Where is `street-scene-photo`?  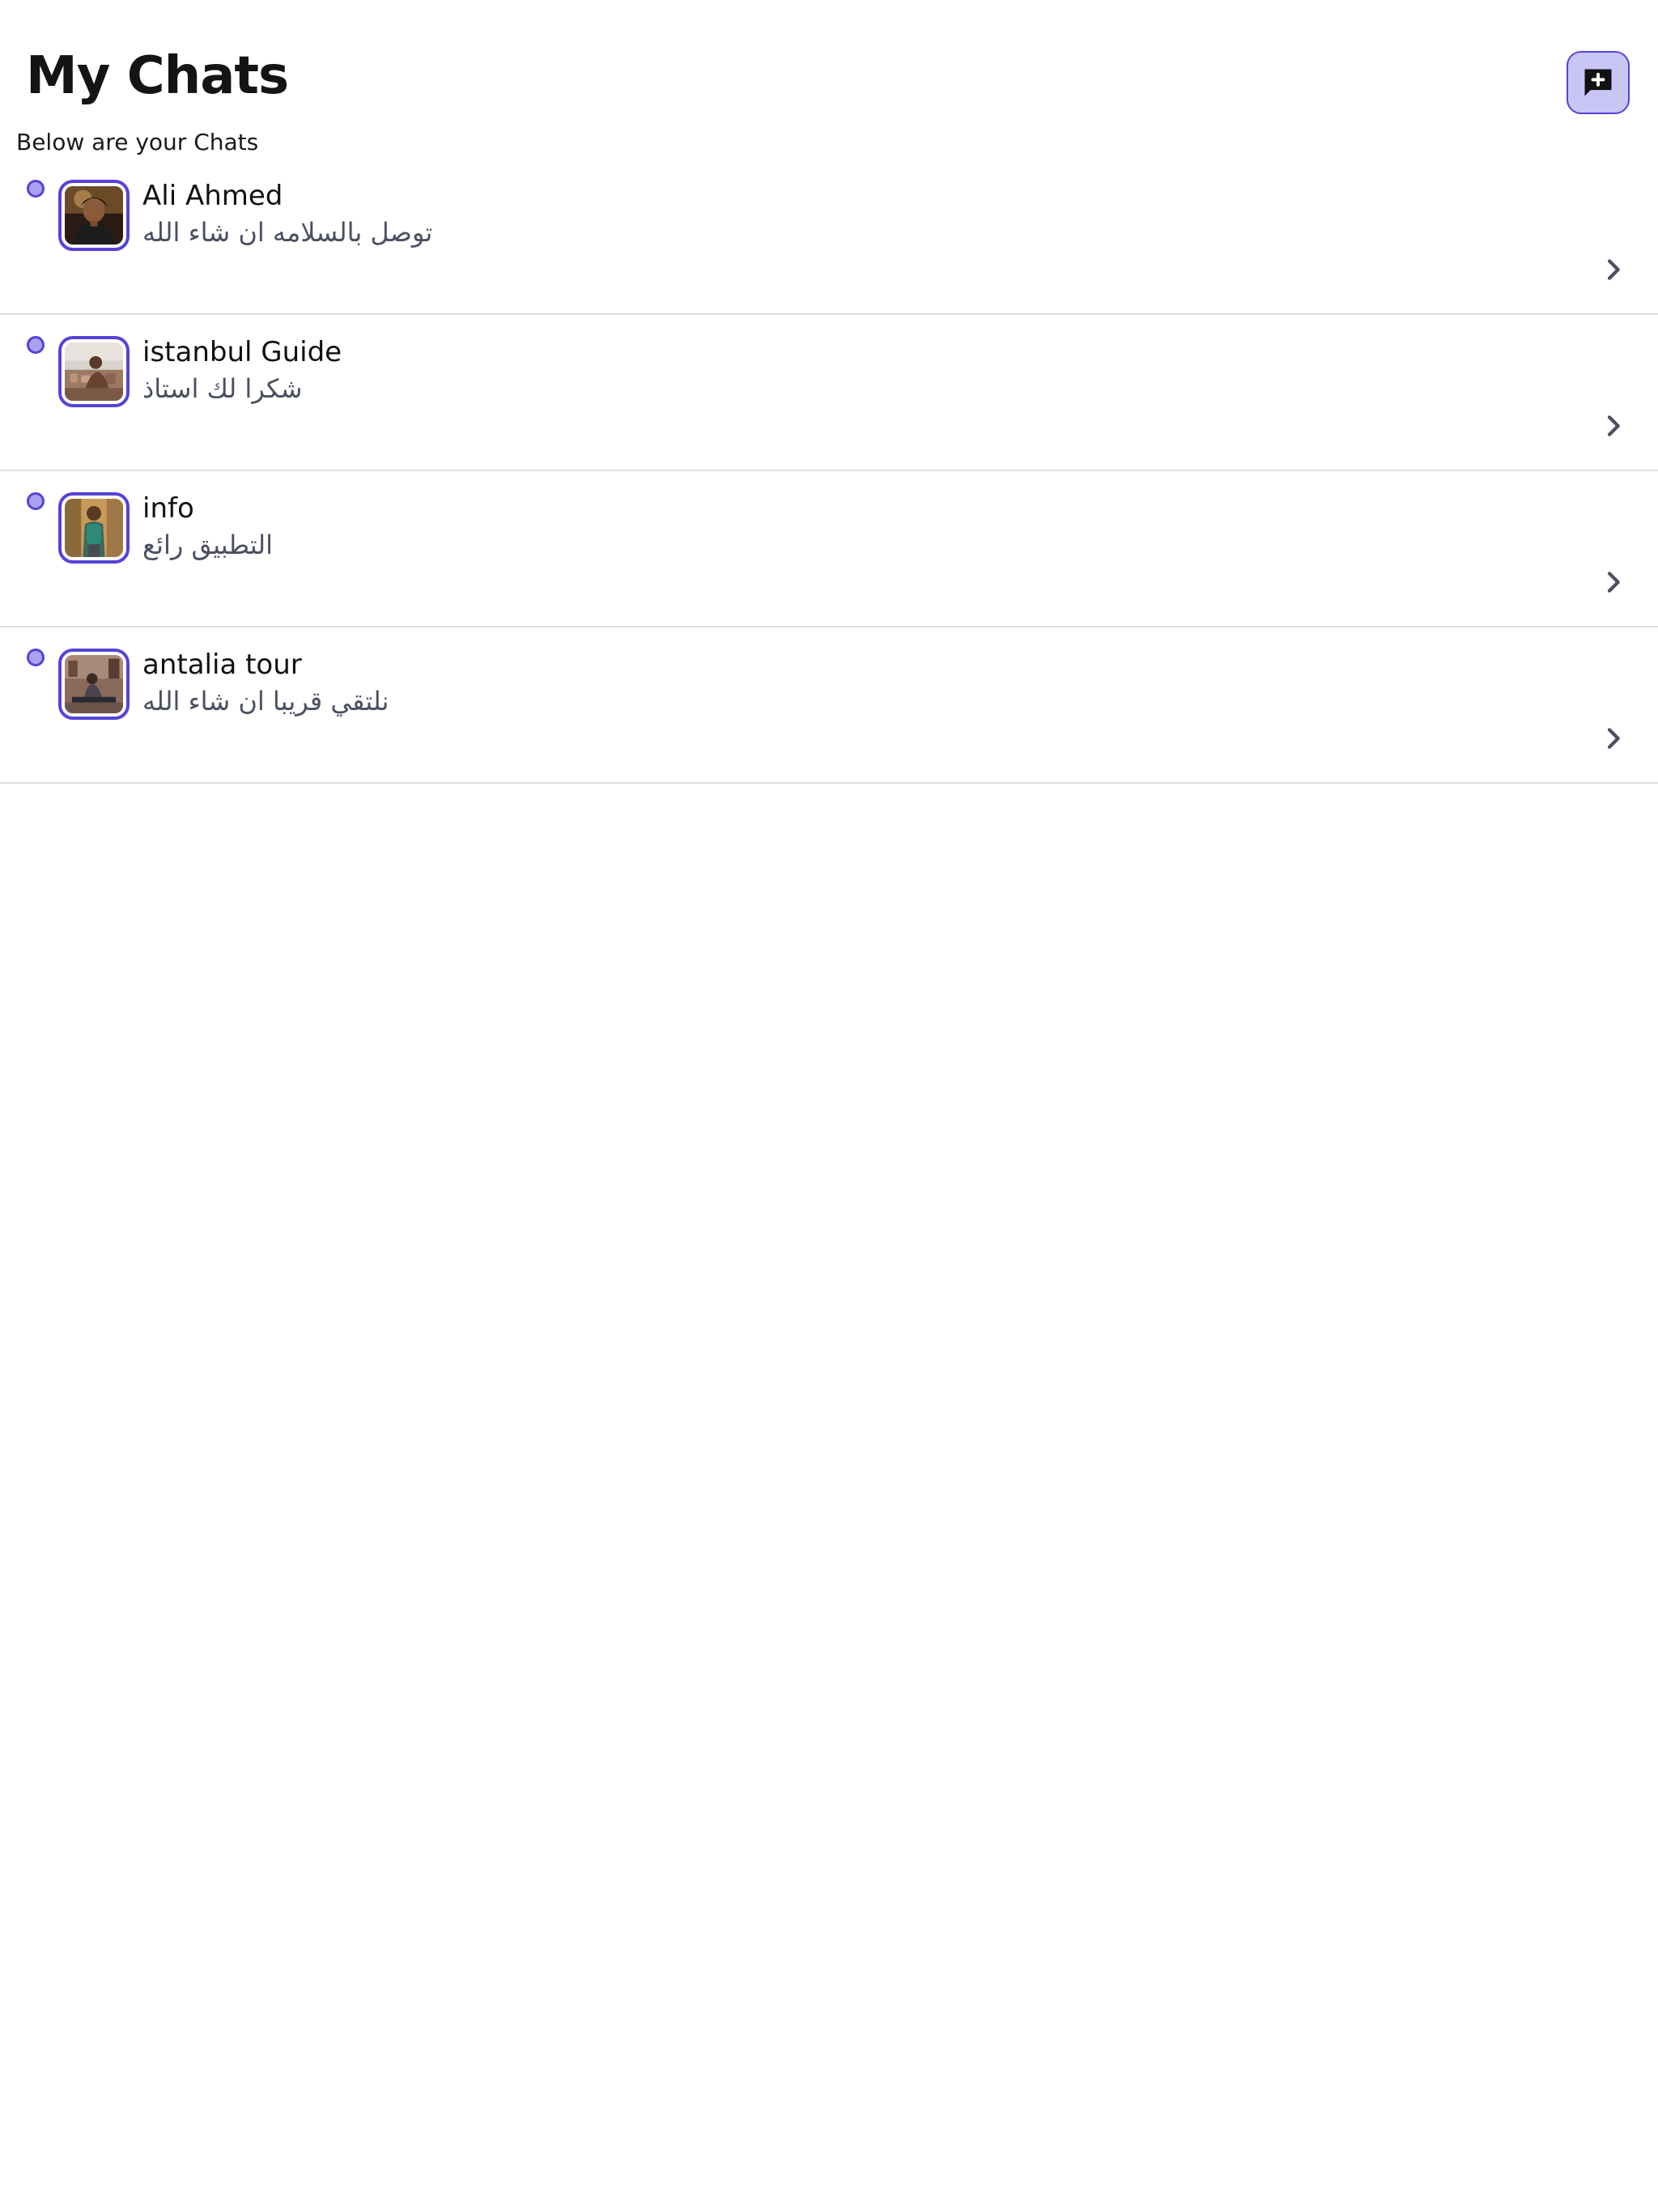 street-scene-photo is located at coordinates (94, 684).